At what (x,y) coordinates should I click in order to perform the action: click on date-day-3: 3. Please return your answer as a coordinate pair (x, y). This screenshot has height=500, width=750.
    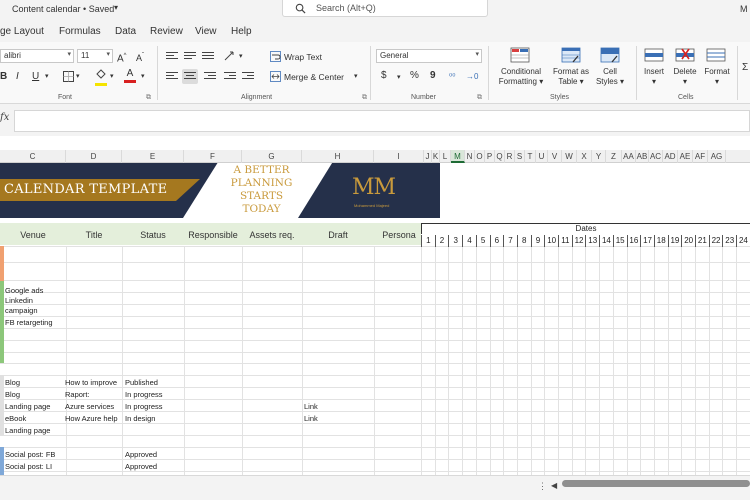
    Looking at the image, I should click on (455, 241).